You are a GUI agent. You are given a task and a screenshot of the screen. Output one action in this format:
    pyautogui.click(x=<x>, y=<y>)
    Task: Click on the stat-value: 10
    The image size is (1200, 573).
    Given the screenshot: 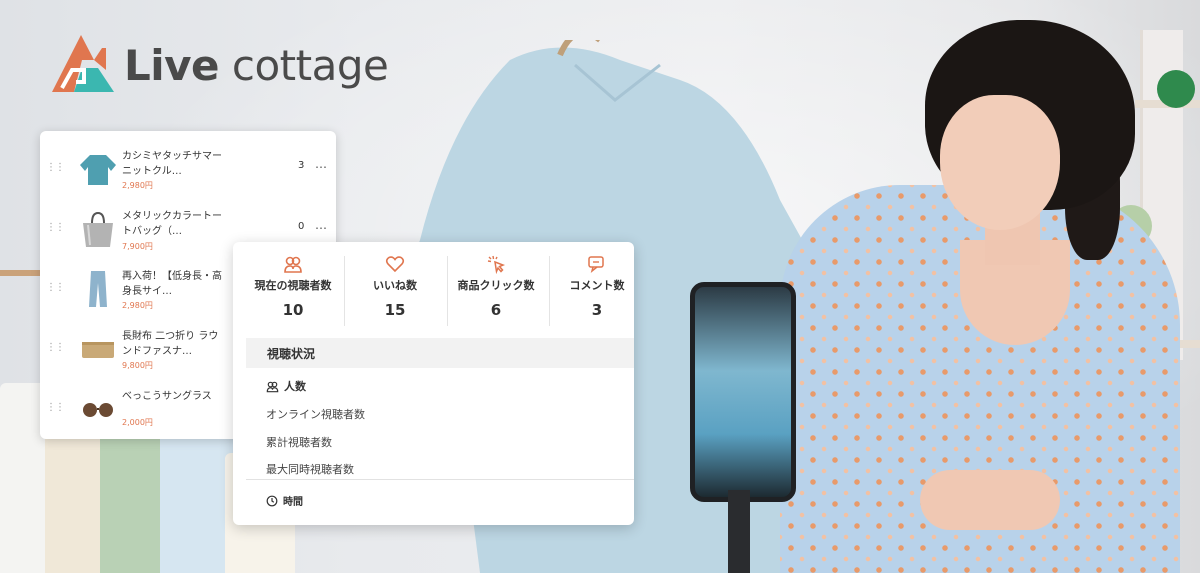 What is the action you would take?
    pyautogui.click(x=293, y=310)
    